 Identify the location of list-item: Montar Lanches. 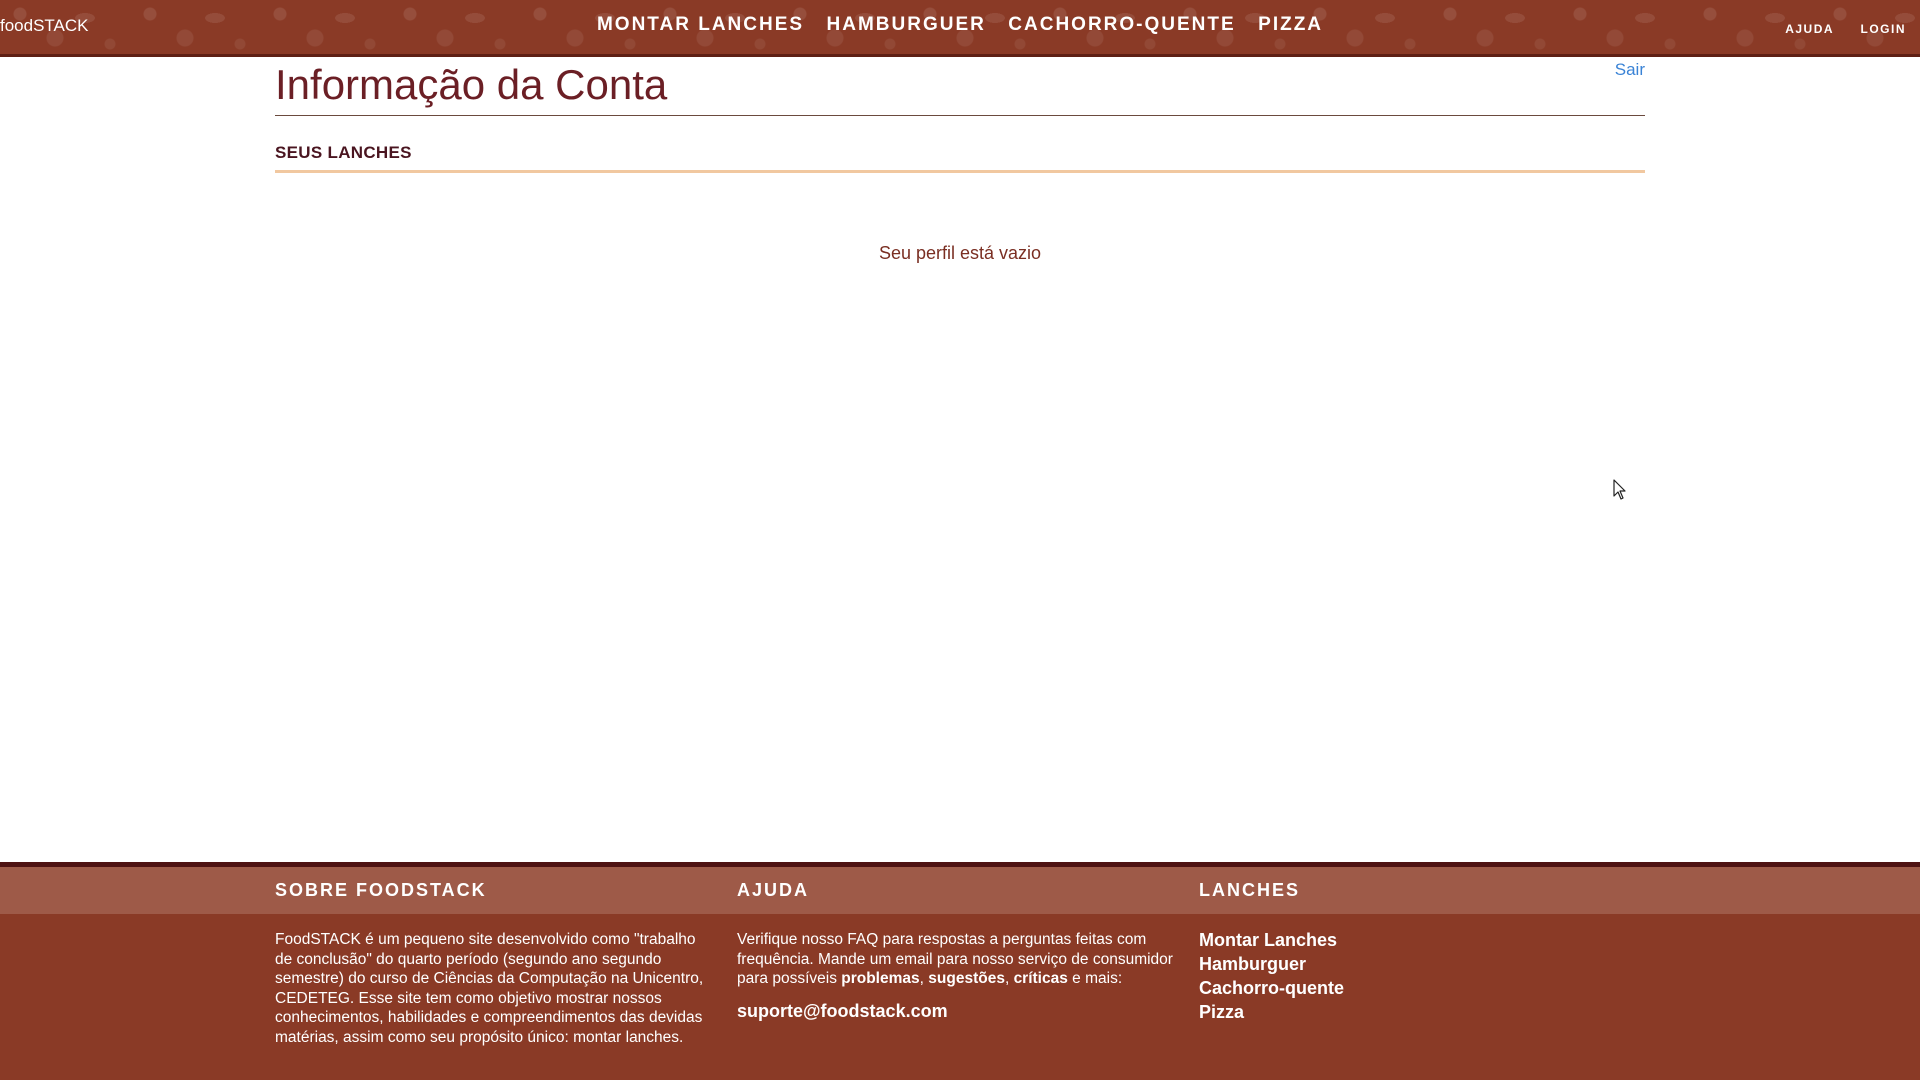
(1419, 940).